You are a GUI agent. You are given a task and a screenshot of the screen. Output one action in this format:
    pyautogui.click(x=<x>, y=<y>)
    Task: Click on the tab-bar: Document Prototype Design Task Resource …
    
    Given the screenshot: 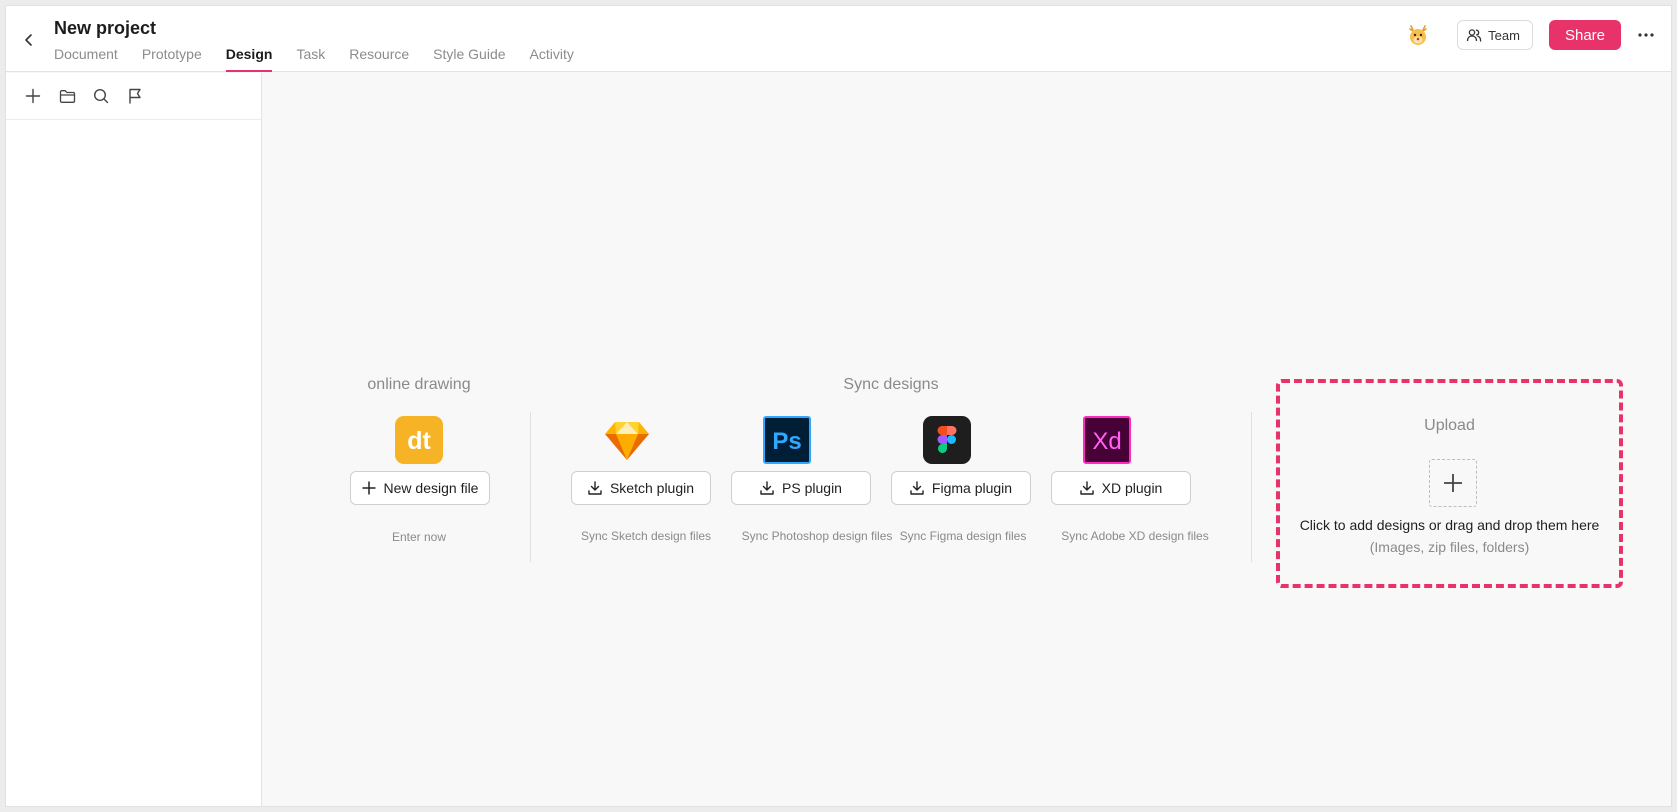 What is the action you would take?
    pyautogui.click(x=326, y=58)
    